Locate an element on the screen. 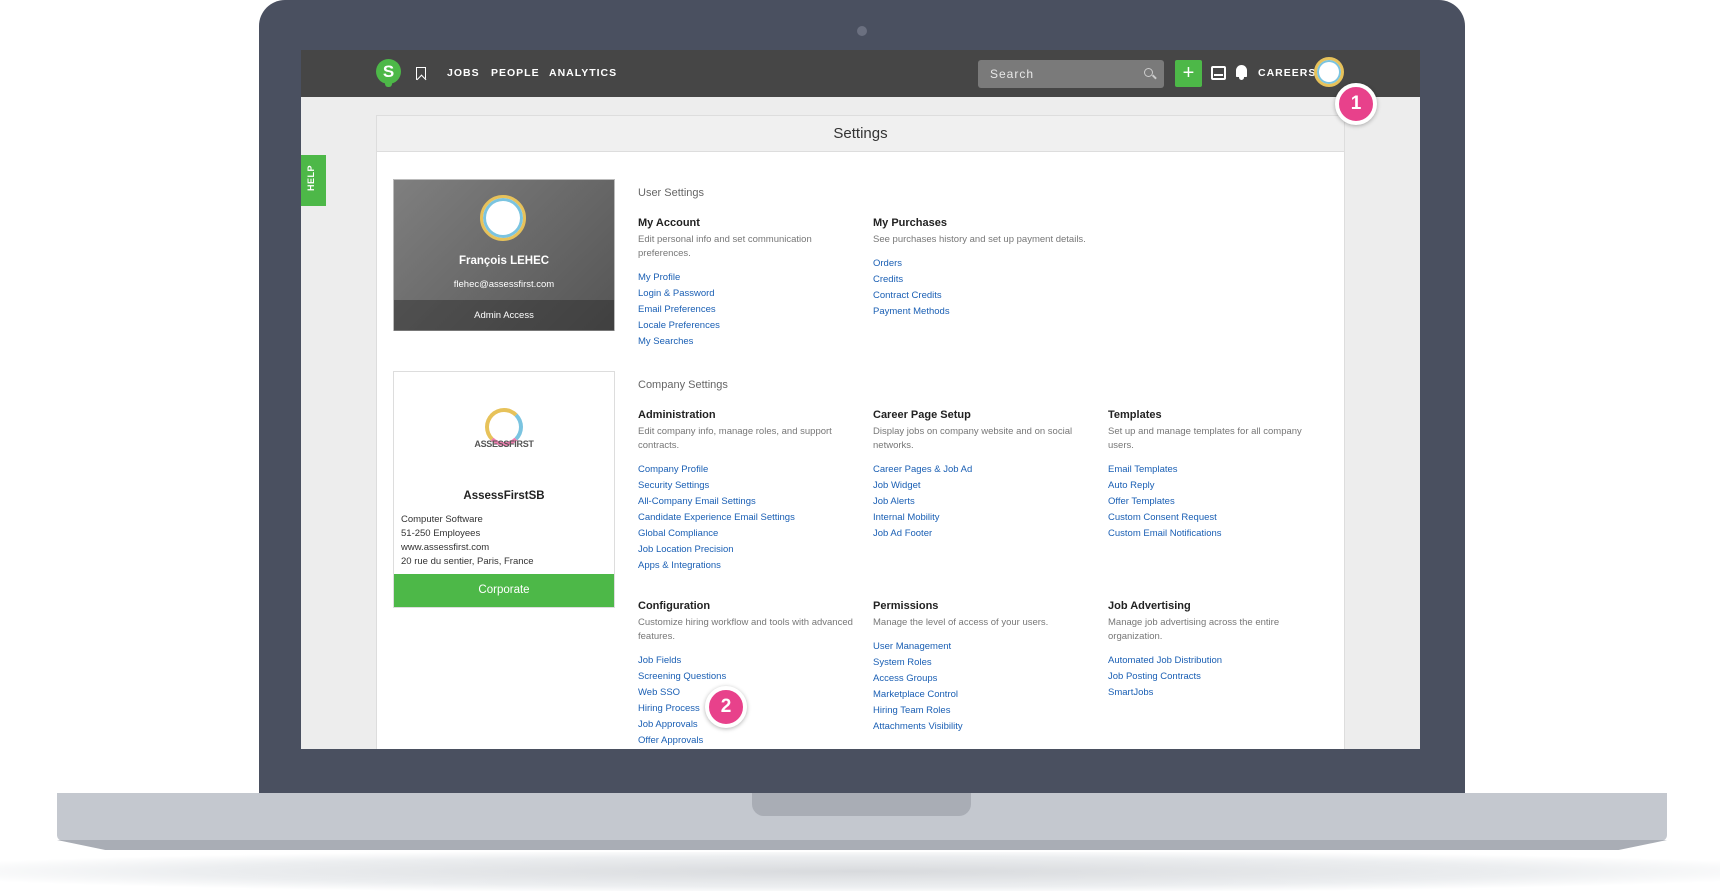  settings-link-auto-reply: Auto Reply is located at coordinates (1215, 486).